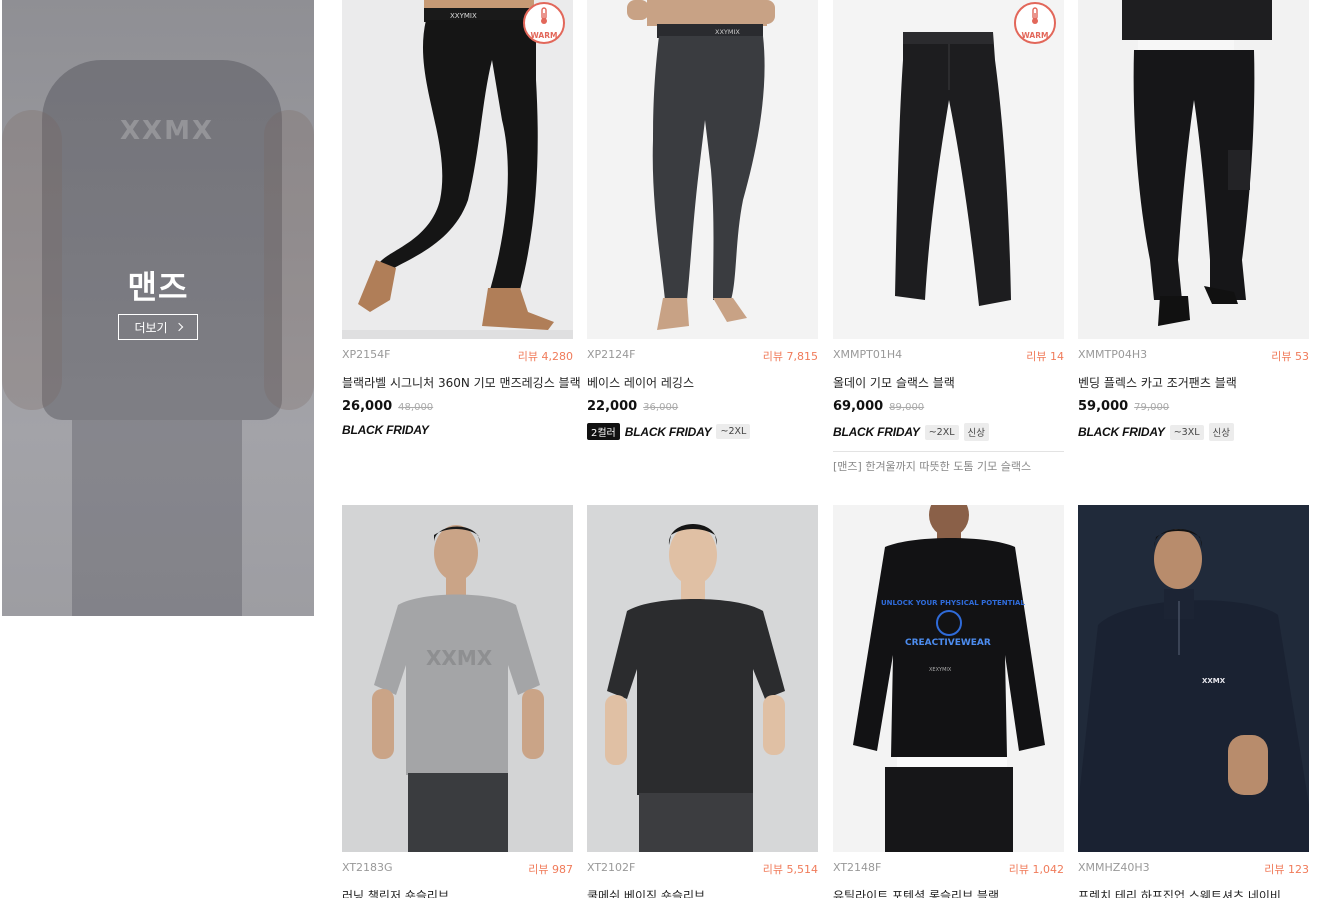 This screenshot has width=1320, height=898. Describe the element at coordinates (612, 406) in the screenshot. I see `sale-price: 22,000` at that location.